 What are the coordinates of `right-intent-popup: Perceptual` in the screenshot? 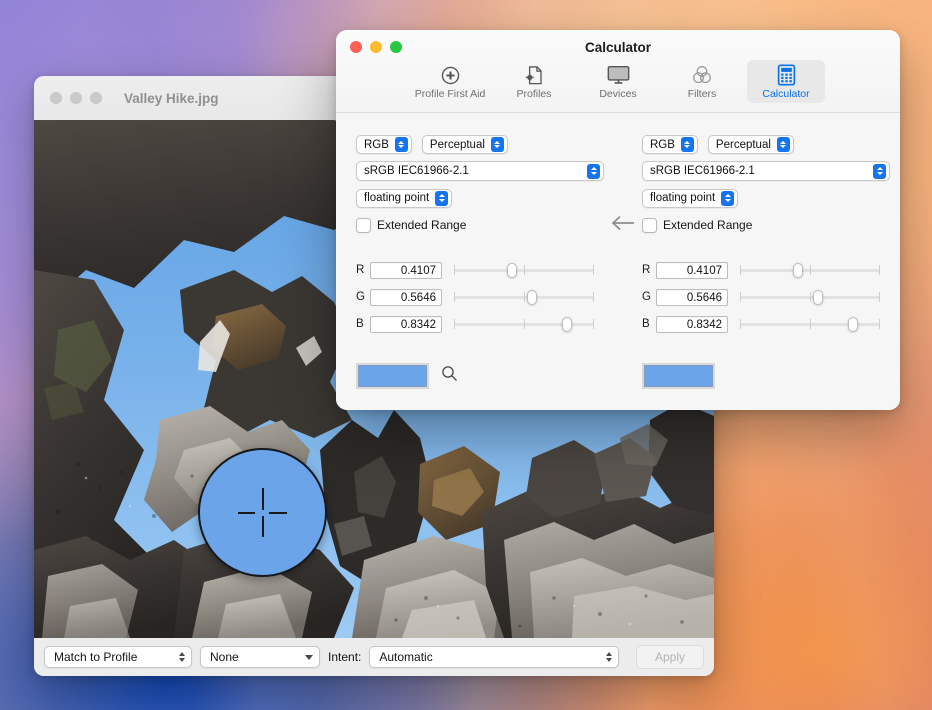 It's located at (750, 144).